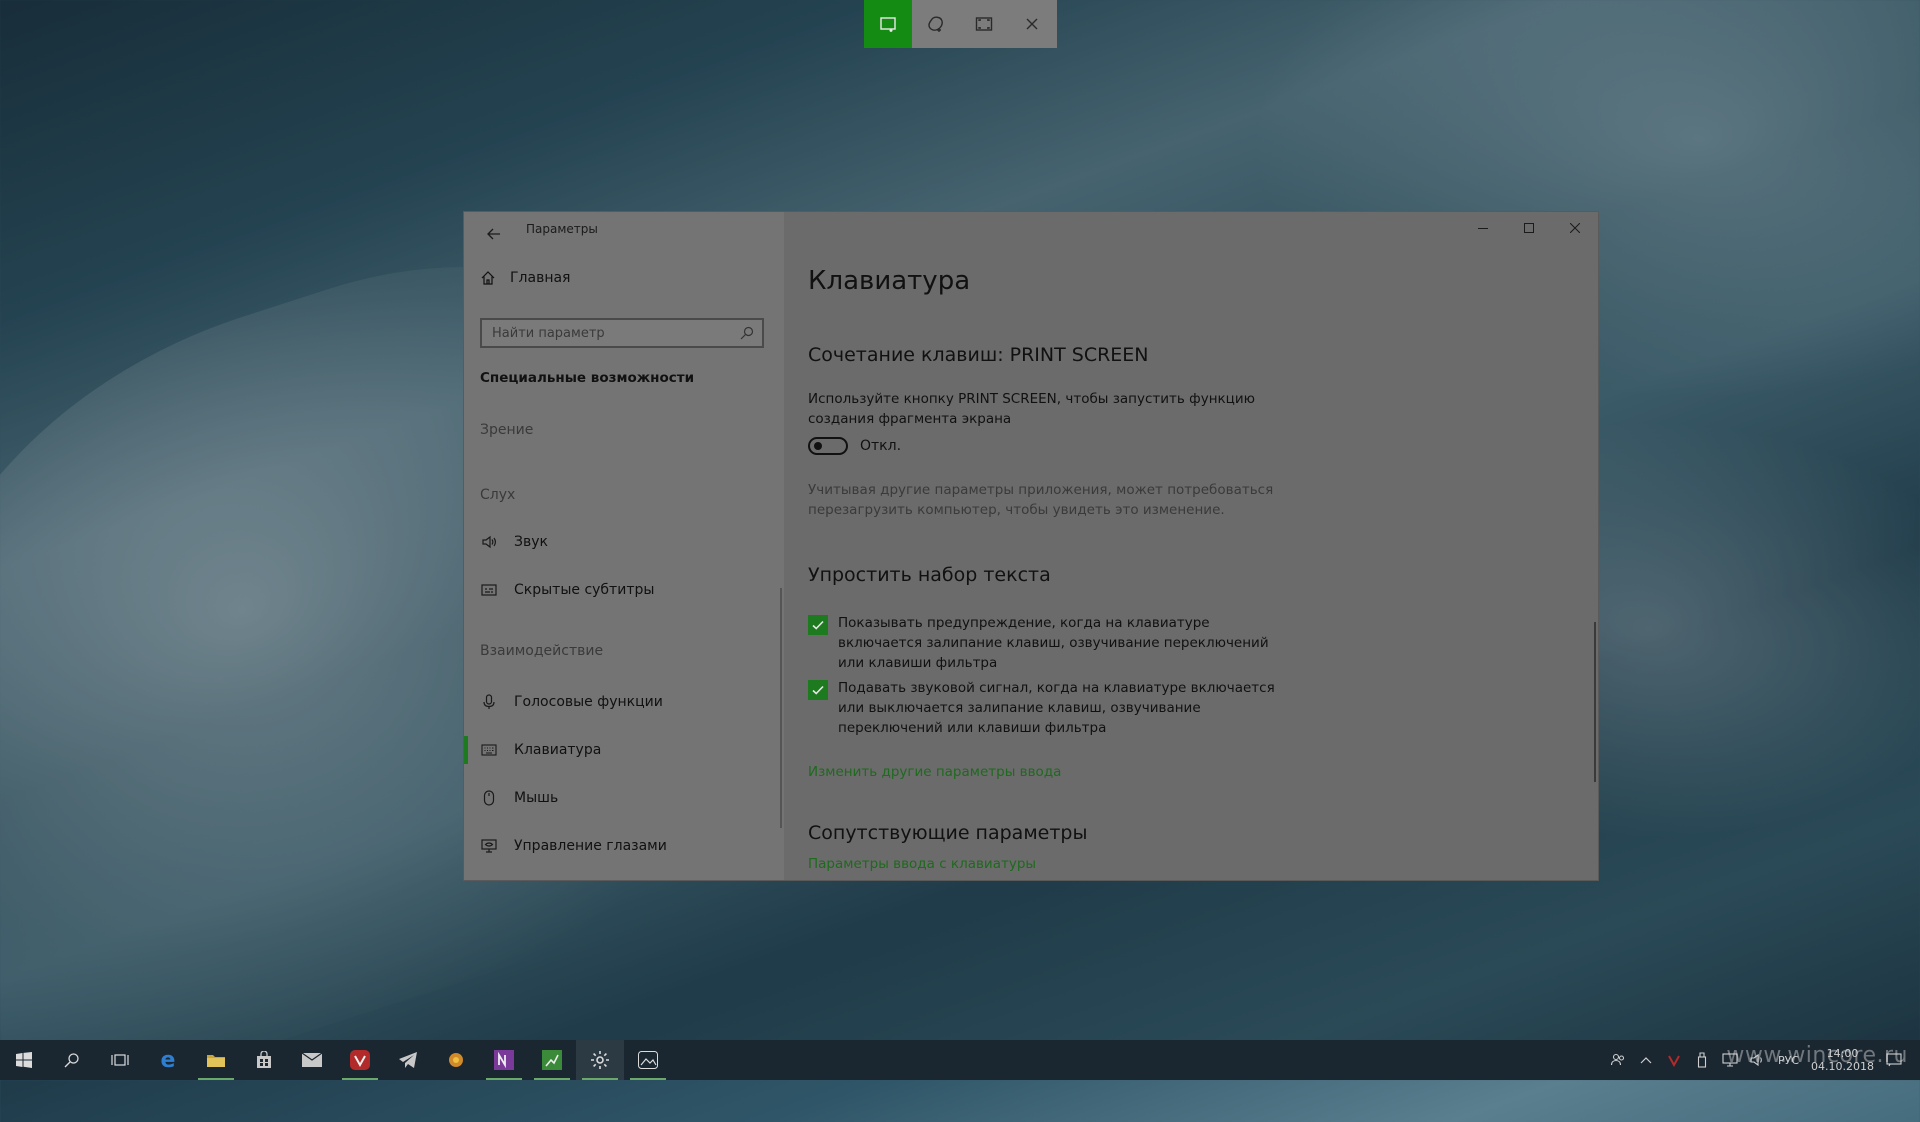 This screenshot has width=1920, height=1122. Describe the element at coordinates (1674, 1060) in the screenshot. I see `vivaldi-tray-icon` at that location.